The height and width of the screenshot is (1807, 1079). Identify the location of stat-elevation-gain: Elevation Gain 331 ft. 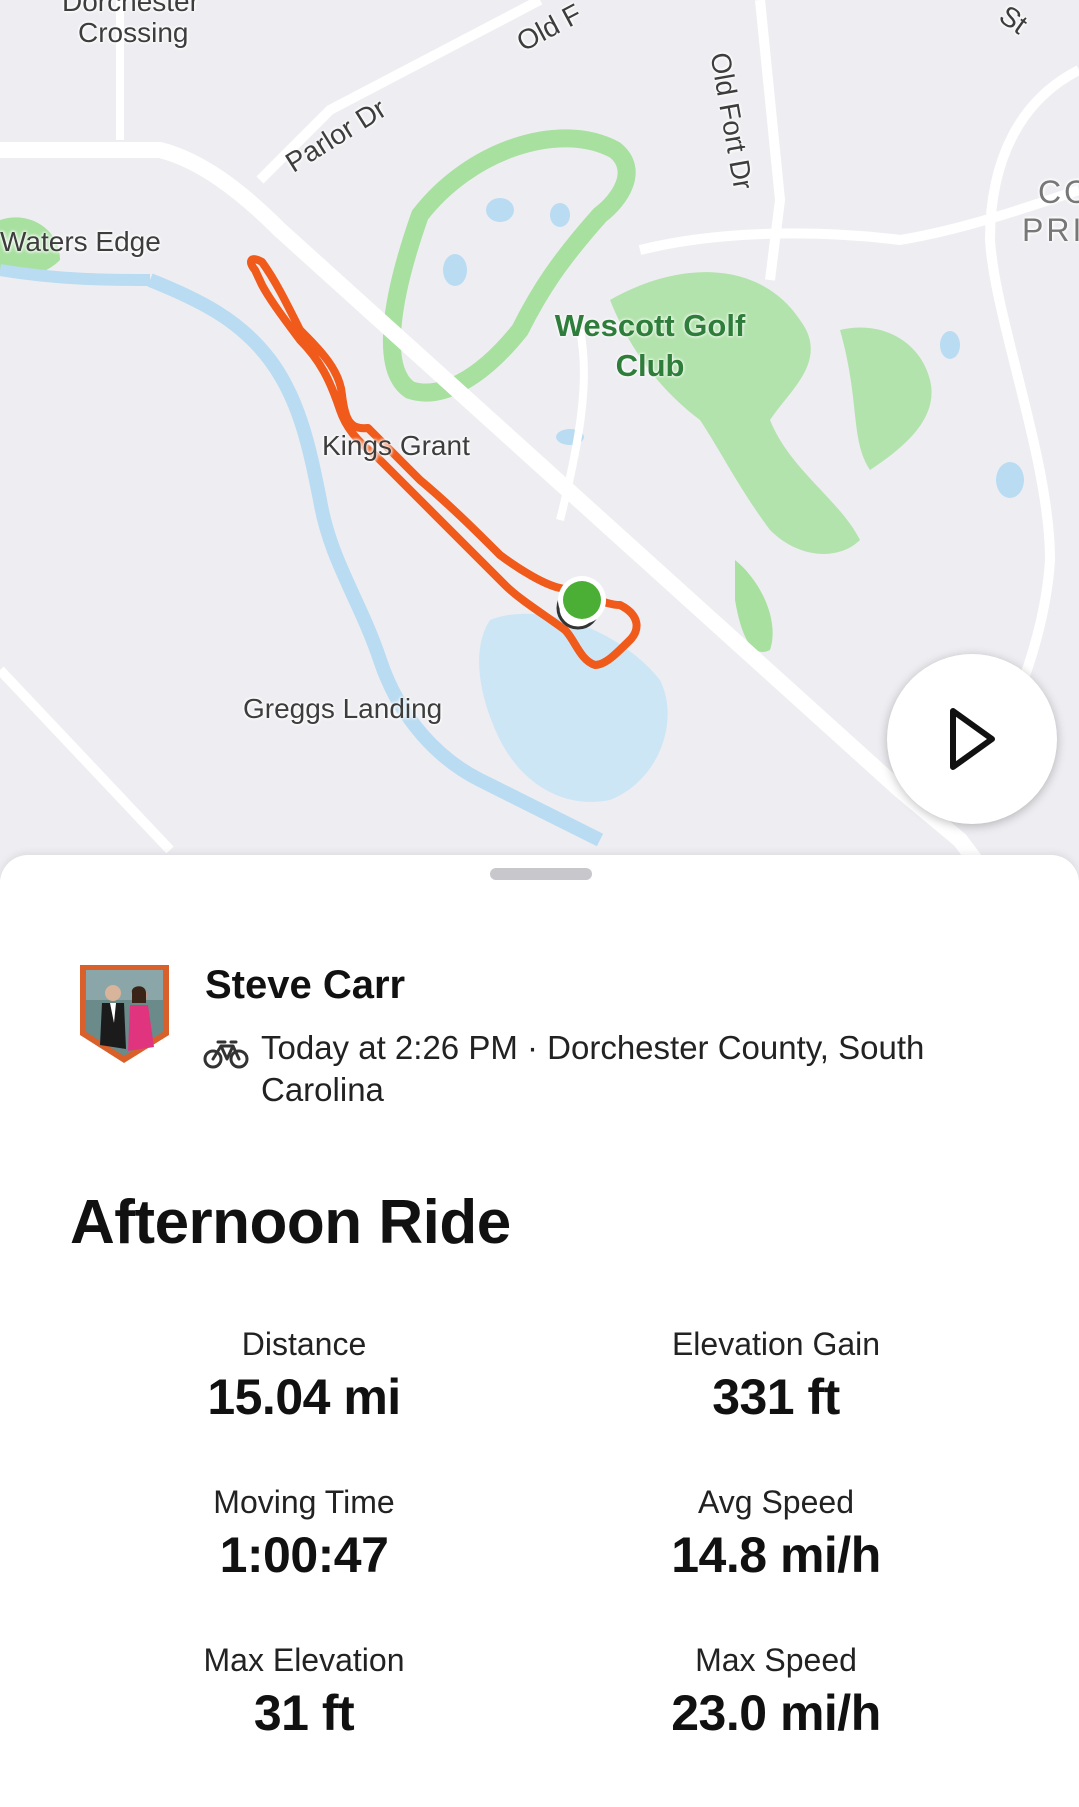
(776, 1376).